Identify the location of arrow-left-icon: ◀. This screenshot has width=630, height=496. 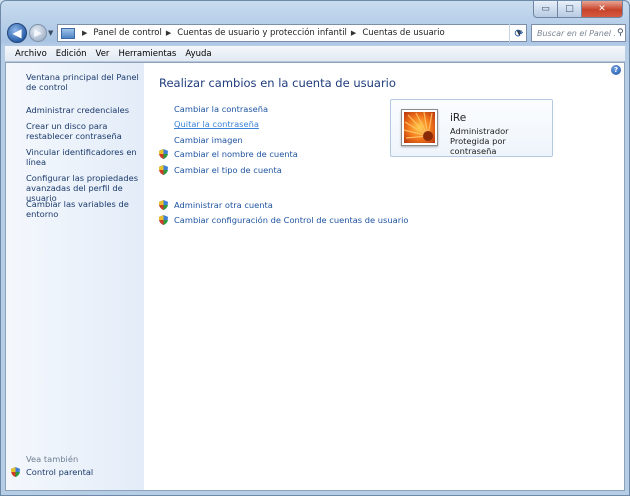
(17, 33).